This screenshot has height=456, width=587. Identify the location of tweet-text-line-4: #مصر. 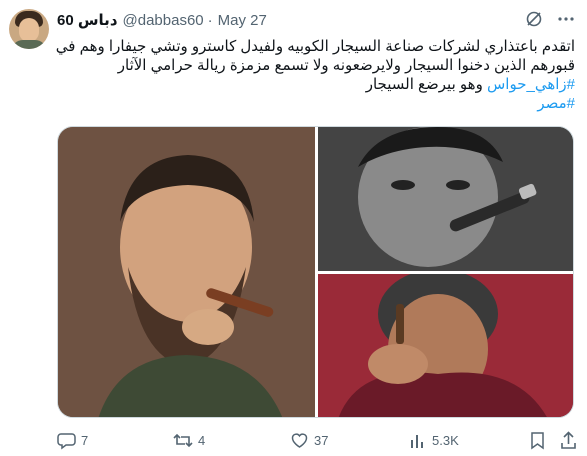
(316, 103).